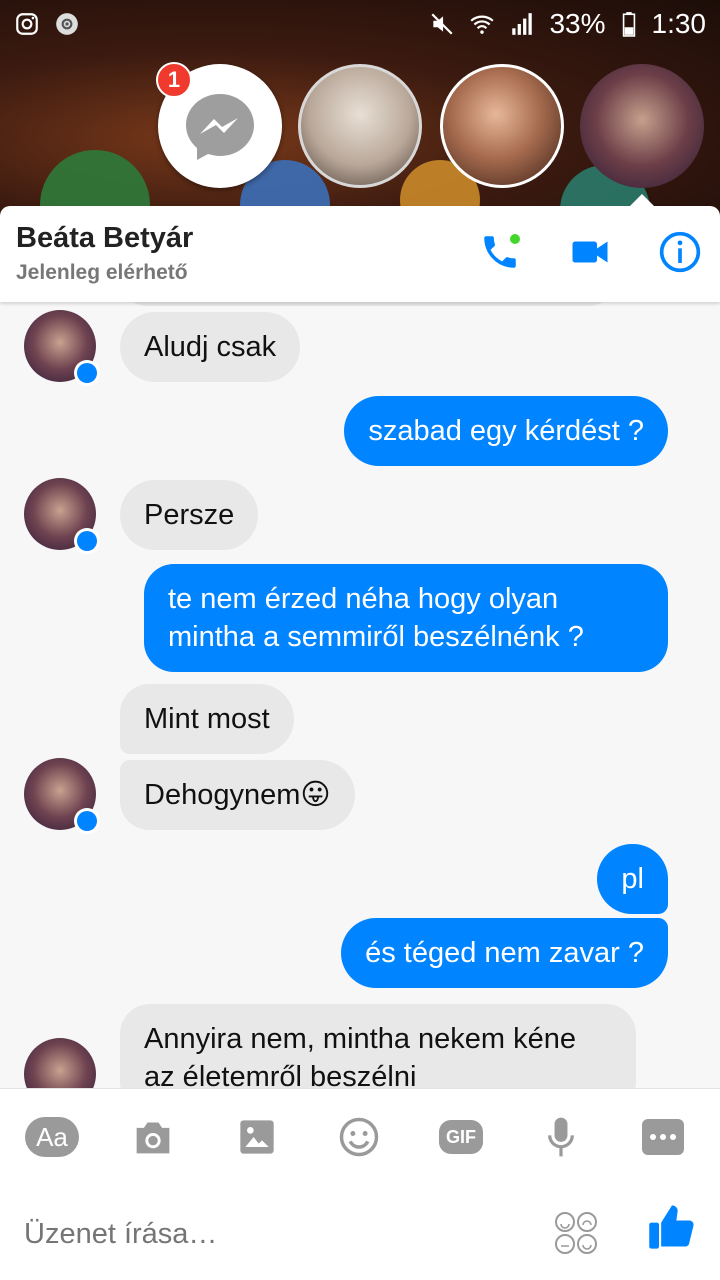 The image size is (720, 1280). Describe the element at coordinates (632, 879) in the screenshot. I see `message-outgoing: pl` at that location.